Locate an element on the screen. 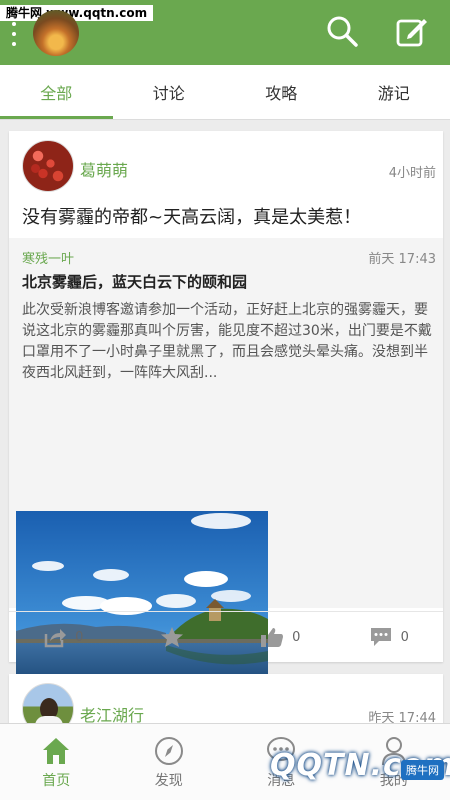 The image size is (450, 800). favorite-button is located at coordinates (172, 637).